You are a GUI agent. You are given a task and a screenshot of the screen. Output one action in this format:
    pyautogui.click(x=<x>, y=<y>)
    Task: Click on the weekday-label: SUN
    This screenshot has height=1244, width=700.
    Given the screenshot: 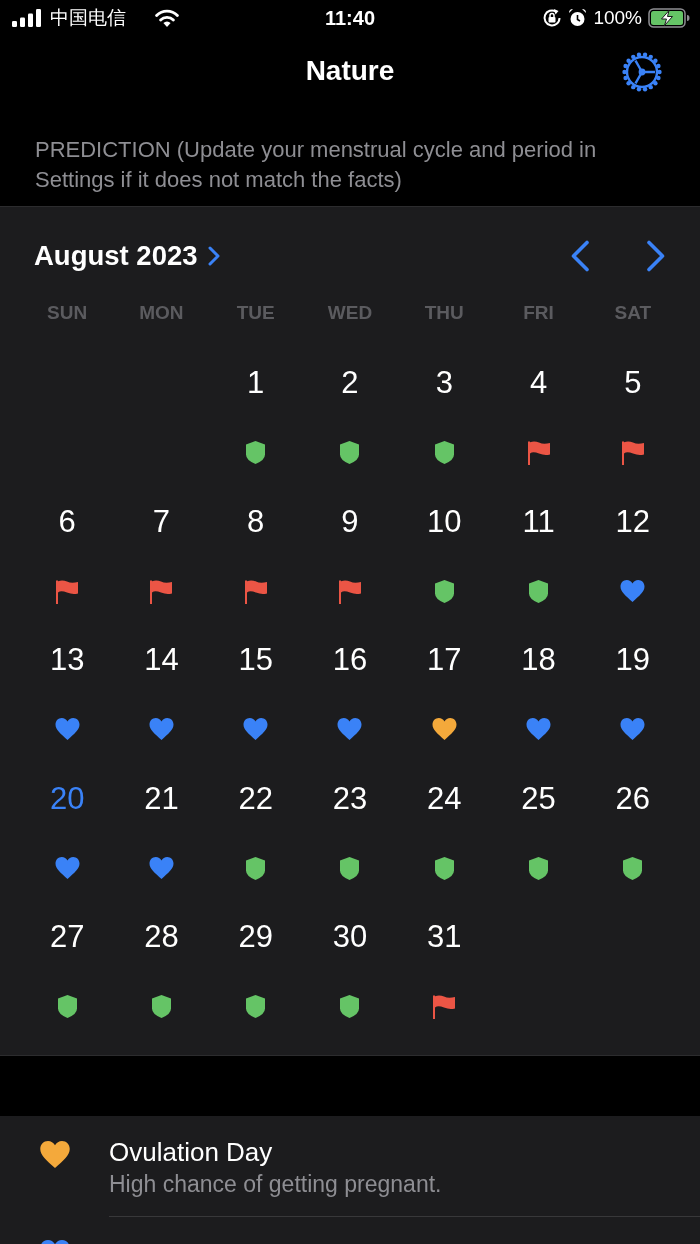 What is the action you would take?
    pyautogui.click(x=67, y=313)
    